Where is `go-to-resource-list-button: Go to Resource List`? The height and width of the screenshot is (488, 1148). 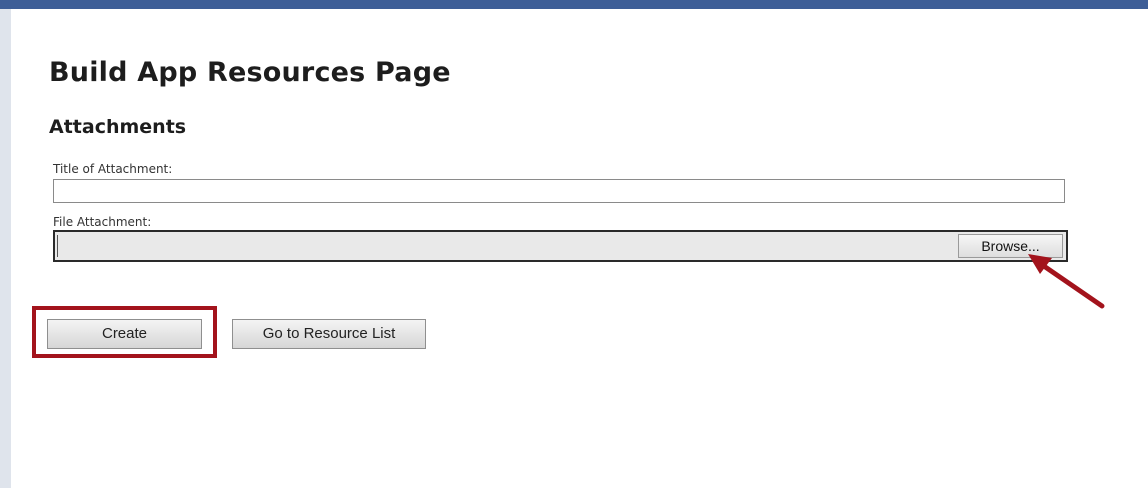 go-to-resource-list-button: Go to Resource List is located at coordinates (329, 334).